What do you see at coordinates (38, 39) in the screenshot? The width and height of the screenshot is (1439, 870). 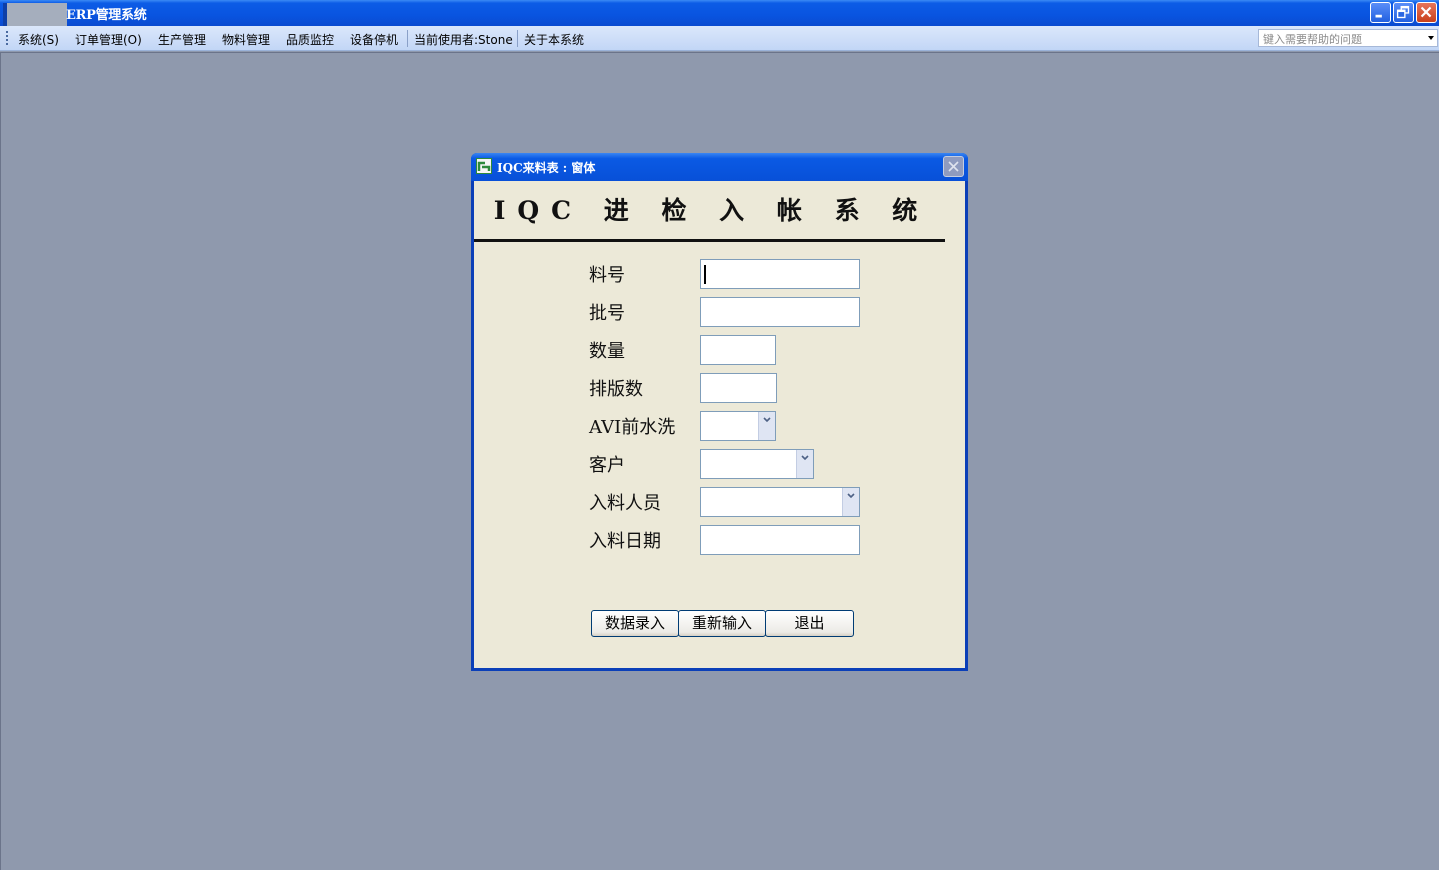 I see `menu-system: 系统(S)` at bounding box center [38, 39].